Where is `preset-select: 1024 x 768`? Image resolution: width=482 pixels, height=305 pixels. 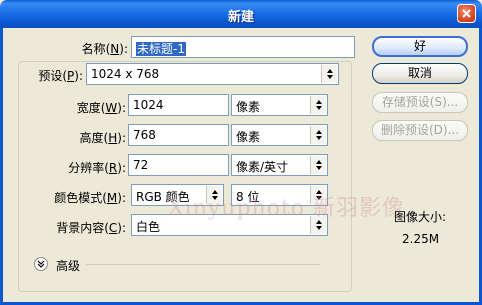 preset-select: 1024 x 768 is located at coordinates (212, 74).